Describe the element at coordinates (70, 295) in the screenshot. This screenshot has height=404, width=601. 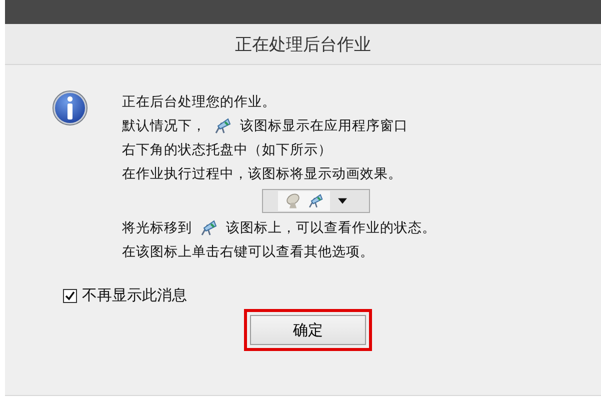
I see `checkbox` at that location.